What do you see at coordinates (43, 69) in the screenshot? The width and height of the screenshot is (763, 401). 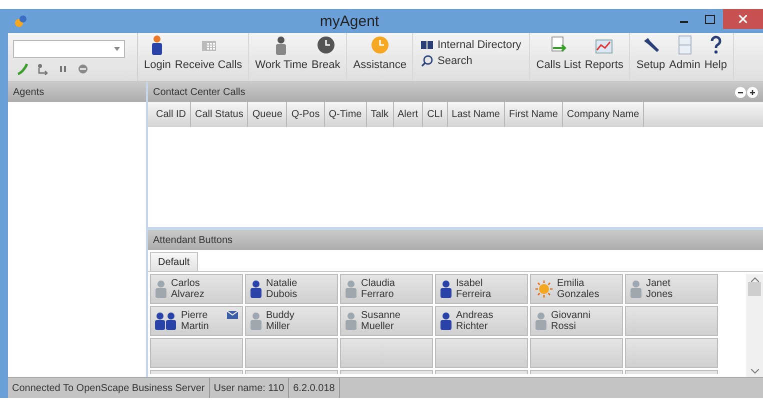 I see `transfer-icon` at bounding box center [43, 69].